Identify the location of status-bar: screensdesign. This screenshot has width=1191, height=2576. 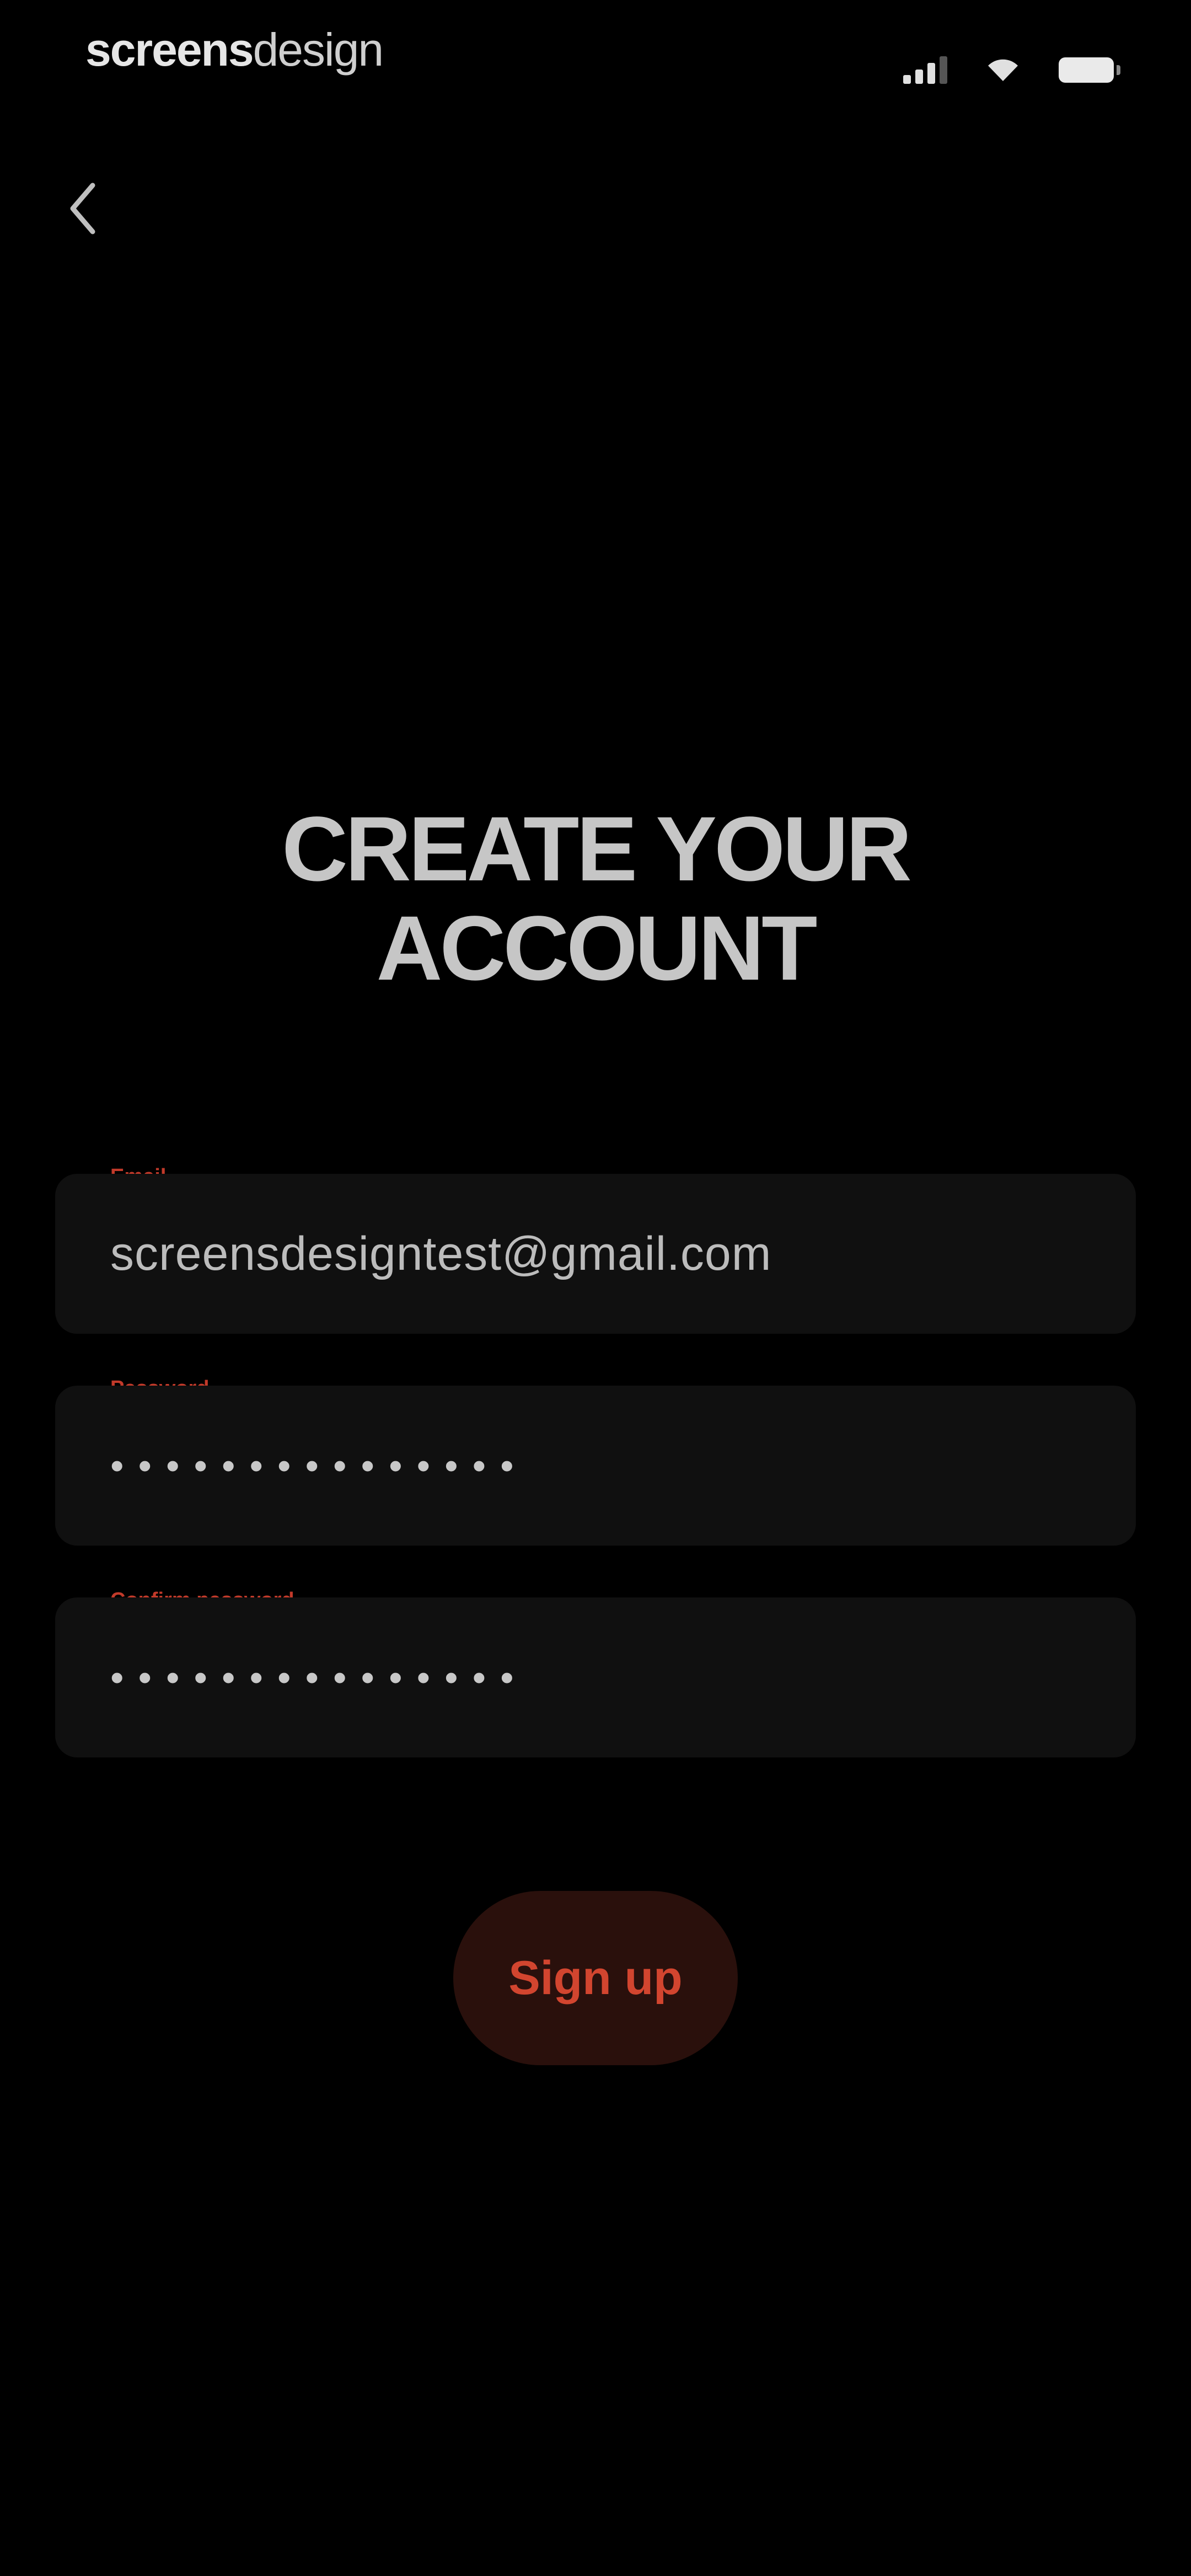
(595, 60).